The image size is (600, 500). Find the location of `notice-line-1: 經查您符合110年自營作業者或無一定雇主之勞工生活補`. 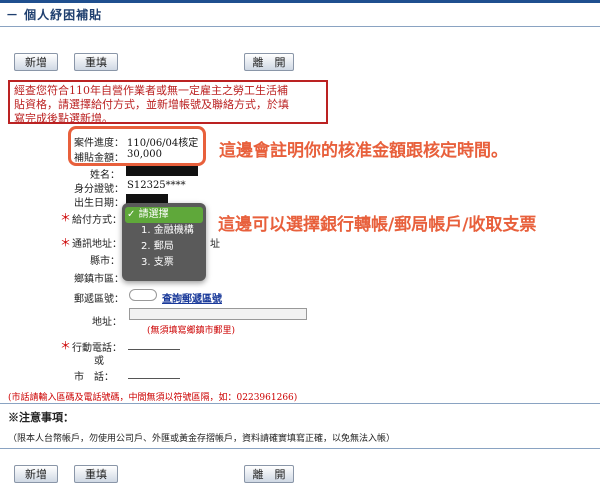

notice-line-1: 經查您符合110年自營作業者或無一定雇主之勞工生活補 is located at coordinates (151, 90).